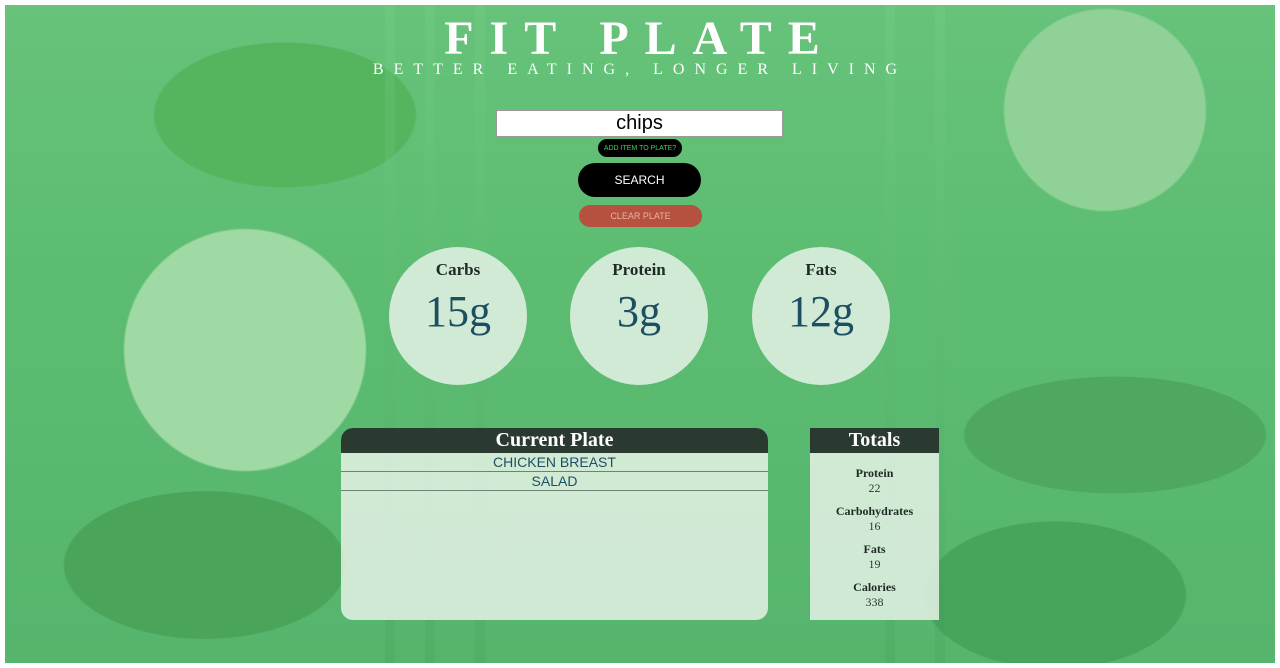  What do you see at coordinates (640, 148) in the screenshot?
I see `add-item-button: ADD ITEM TO PLATE?` at bounding box center [640, 148].